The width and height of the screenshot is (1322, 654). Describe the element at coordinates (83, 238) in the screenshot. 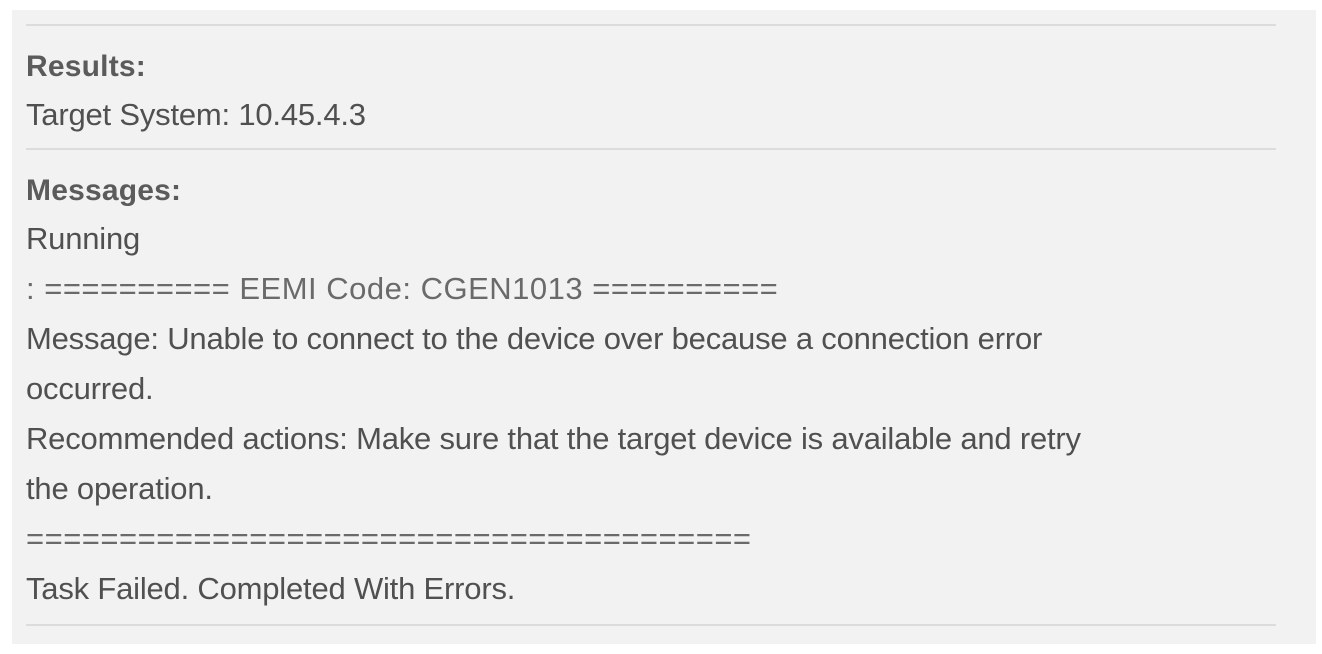

I see `message-line-running: Running` at that location.